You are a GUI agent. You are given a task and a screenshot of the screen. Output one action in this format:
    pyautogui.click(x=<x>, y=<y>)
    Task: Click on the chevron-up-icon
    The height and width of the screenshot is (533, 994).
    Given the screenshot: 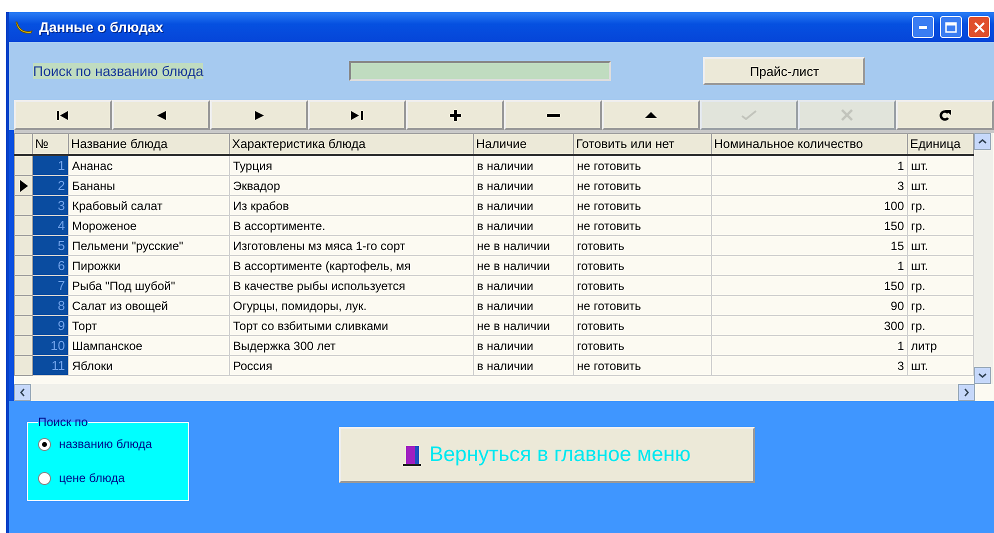 What is the action you would take?
    pyautogui.click(x=982, y=141)
    